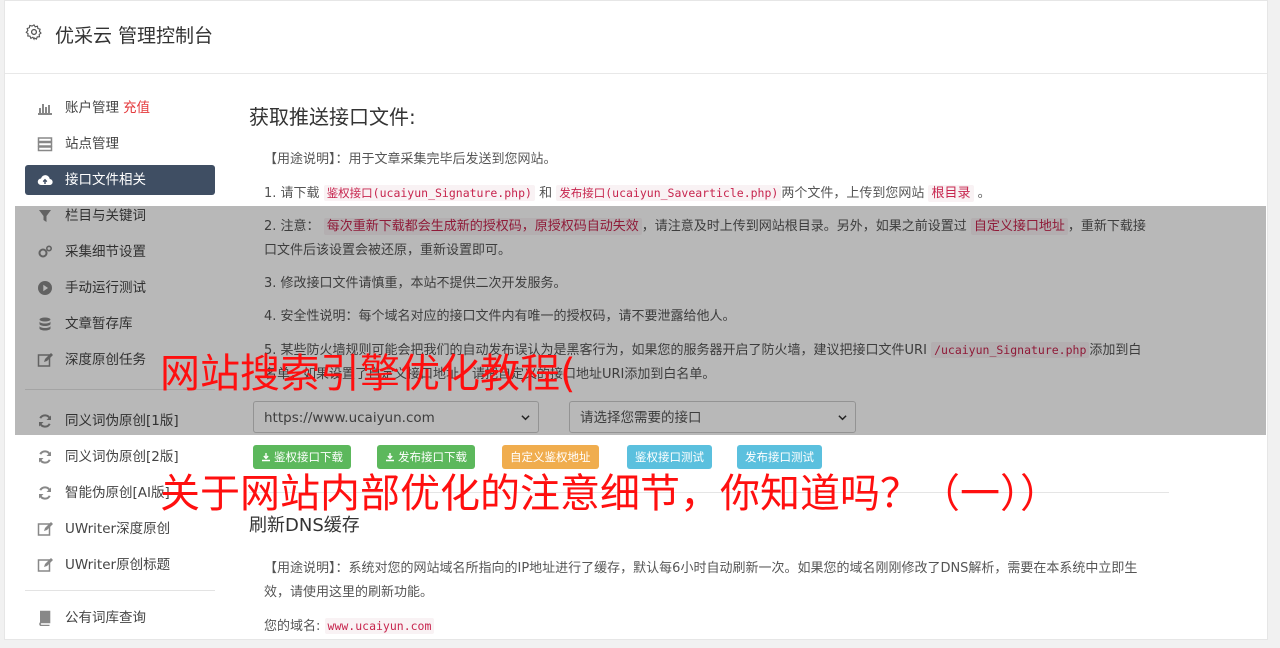 The width and height of the screenshot is (1280, 648). Describe the element at coordinates (105, 216) in the screenshot. I see `sidebar-item-label: 栏目与关键词` at that location.